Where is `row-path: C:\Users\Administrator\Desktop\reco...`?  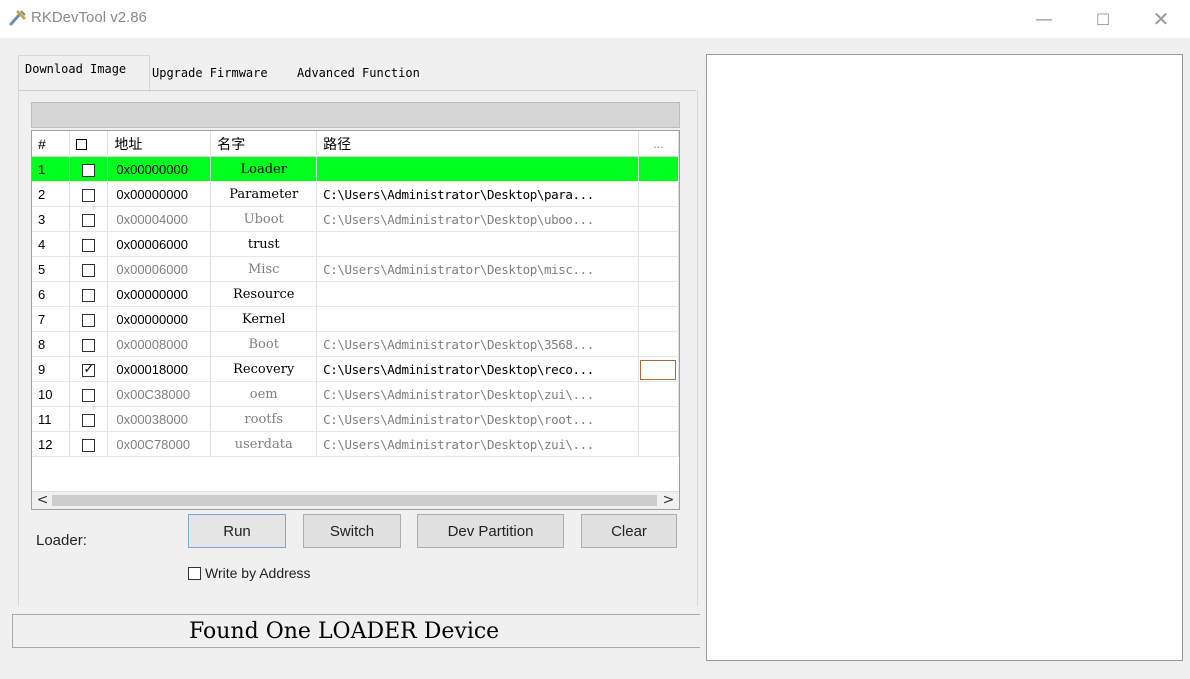
row-path: C:\Users\Administrator\Desktop\reco... is located at coordinates (477, 369).